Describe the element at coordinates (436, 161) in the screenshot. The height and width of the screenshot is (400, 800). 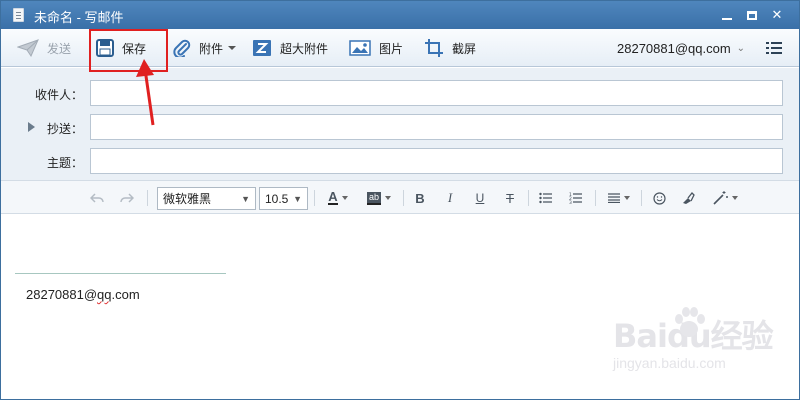
I see `subject-input` at that location.